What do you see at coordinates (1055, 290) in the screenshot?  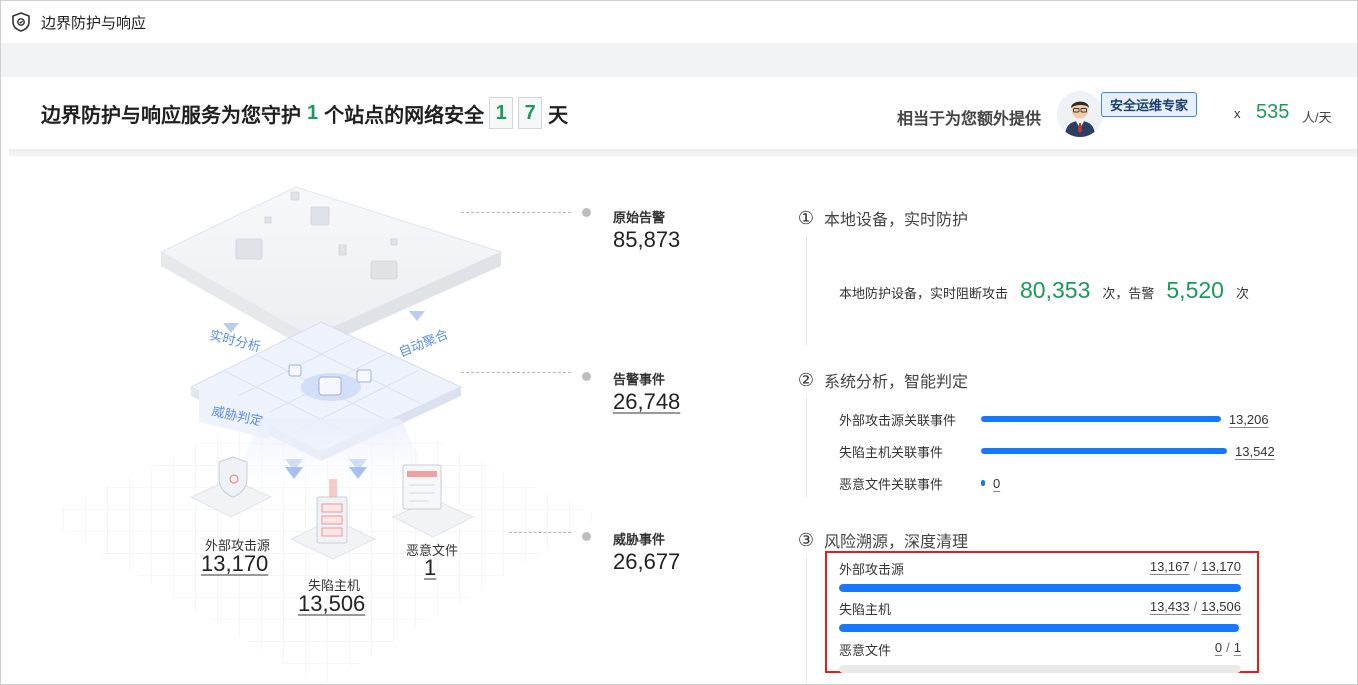 I see `blocked-count: 80,353` at bounding box center [1055, 290].